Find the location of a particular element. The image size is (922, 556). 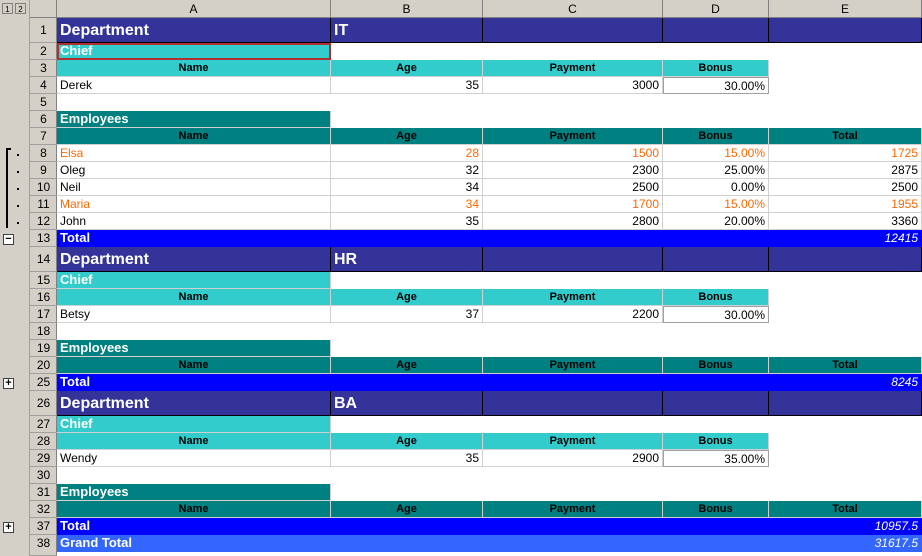

row-header: 19 is located at coordinates (43, 348).